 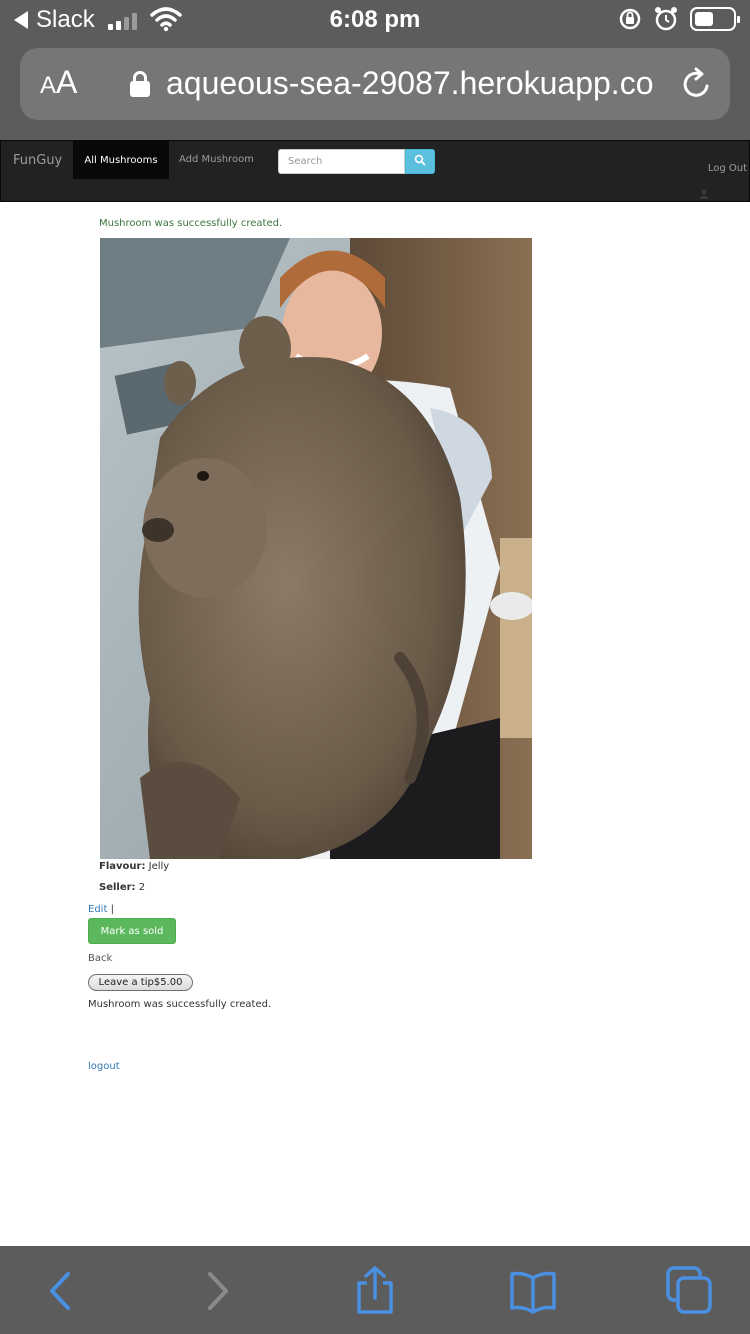 I want to click on flash-success: Mushroom was successfully created., so click(x=191, y=223).